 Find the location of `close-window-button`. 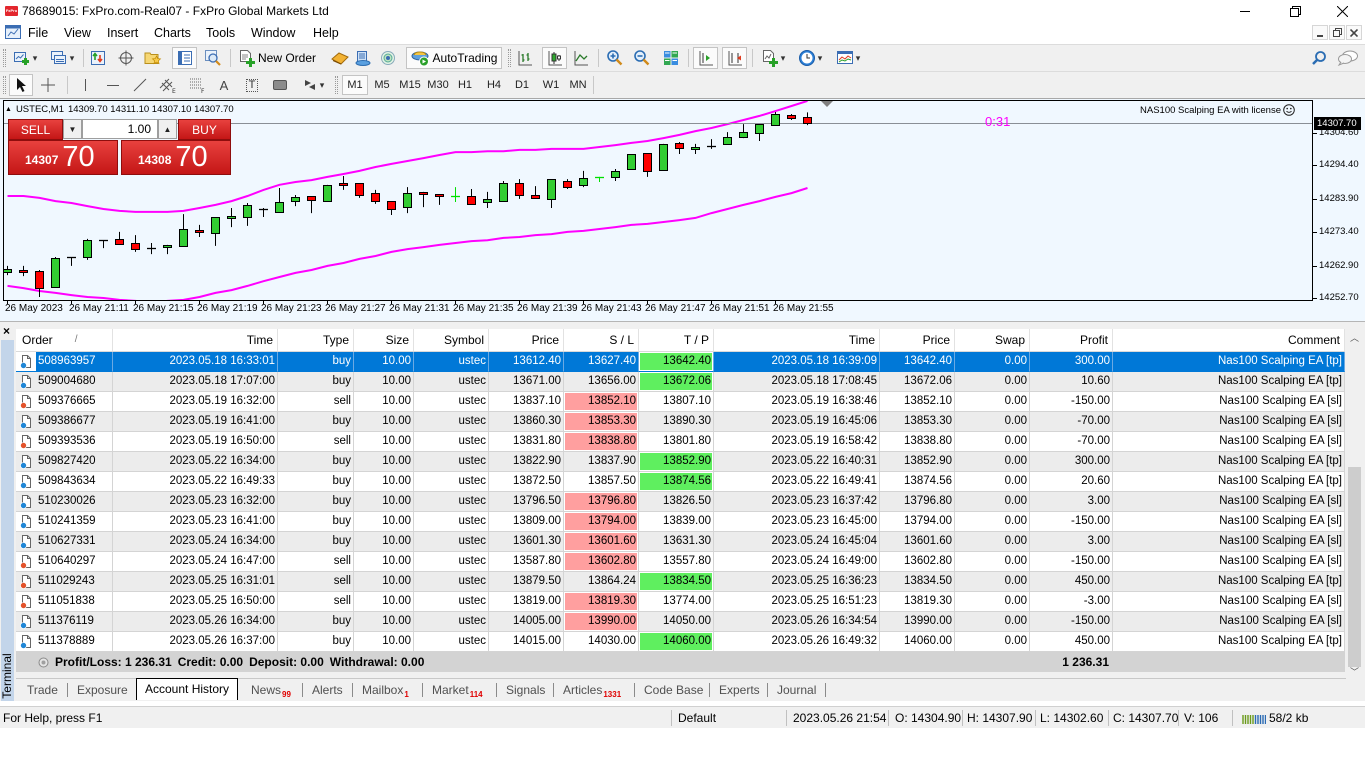

close-window-button is located at coordinates (1342, 11).